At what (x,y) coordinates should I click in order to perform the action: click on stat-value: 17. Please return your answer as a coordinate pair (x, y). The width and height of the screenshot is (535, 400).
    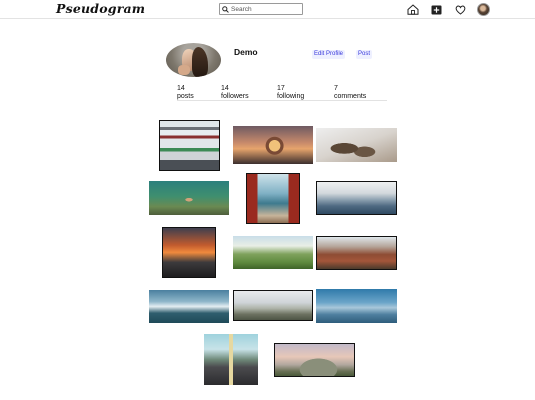
    Looking at the image, I should click on (281, 88).